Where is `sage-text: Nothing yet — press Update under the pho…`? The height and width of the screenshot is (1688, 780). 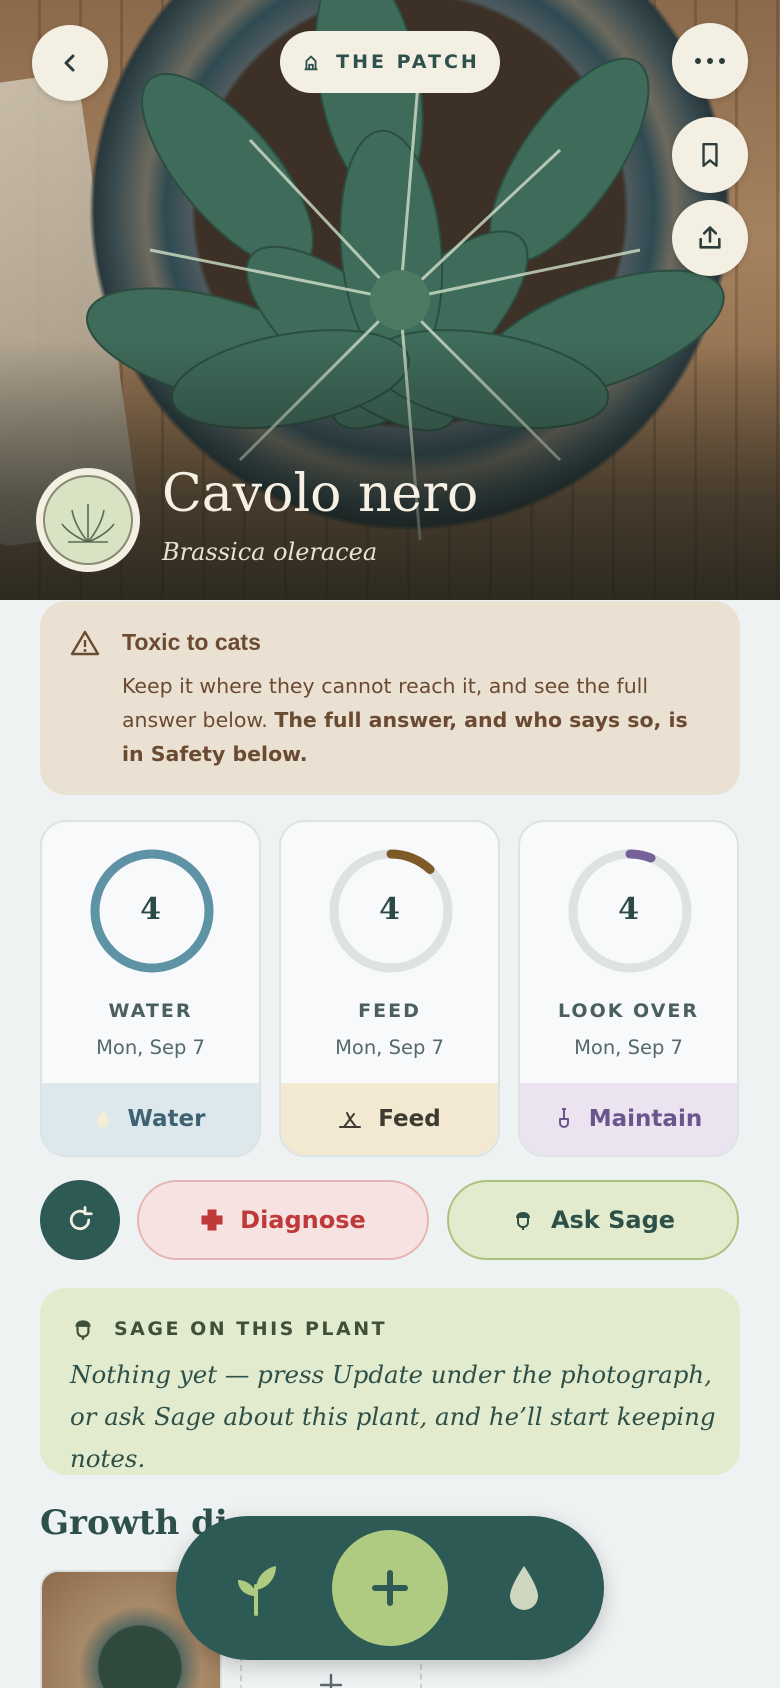 sage-text: Nothing yet — press Update under the pho… is located at coordinates (393, 1416).